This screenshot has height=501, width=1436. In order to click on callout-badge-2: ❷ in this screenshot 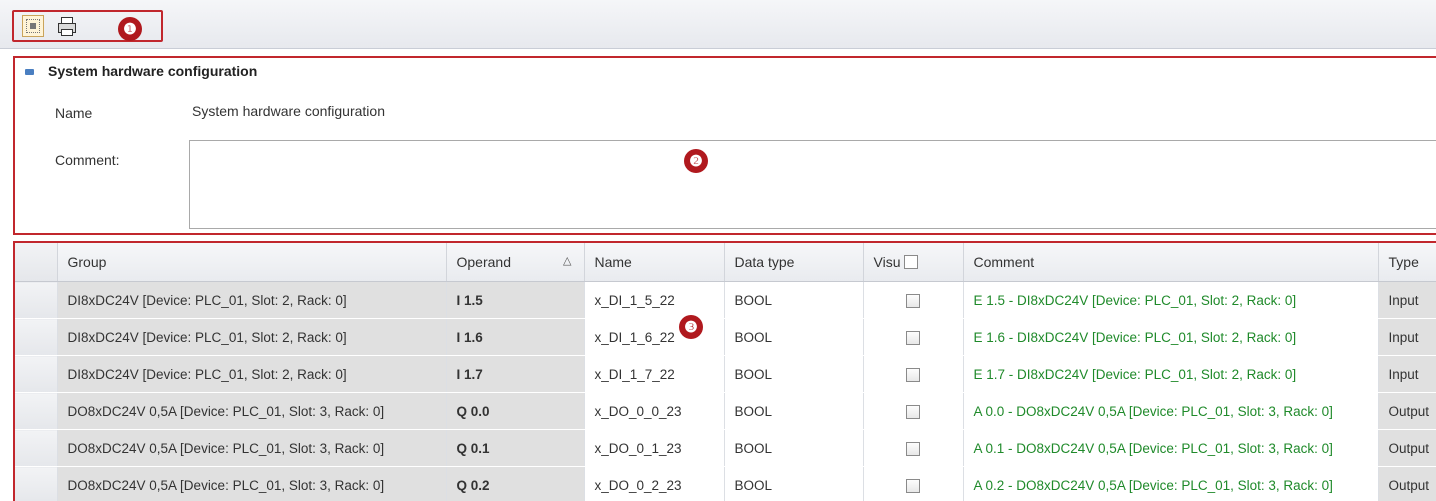, I will do `click(696, 161)`.